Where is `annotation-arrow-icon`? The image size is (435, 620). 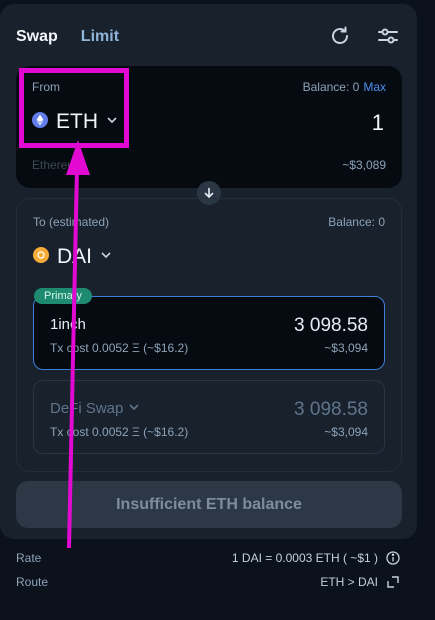 annotation-arrow-icon is located at coordinates (78, 344).